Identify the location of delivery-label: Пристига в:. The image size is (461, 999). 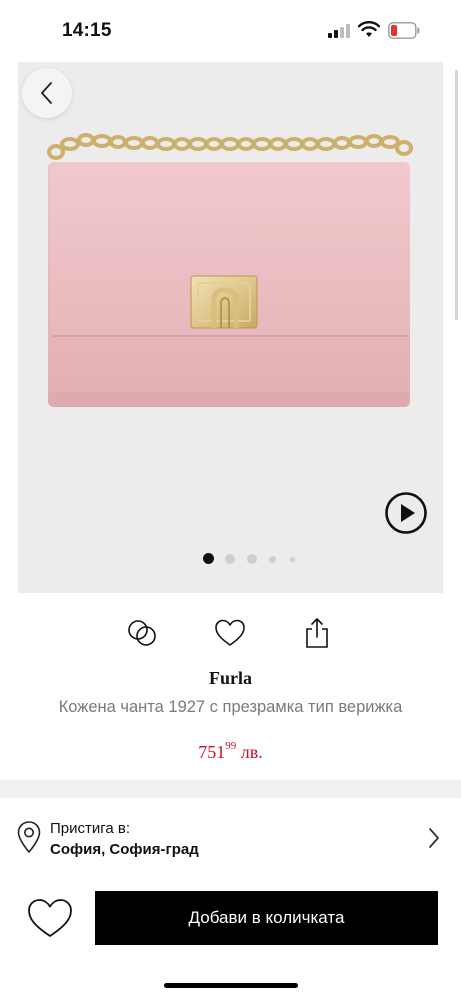
(90, 828).